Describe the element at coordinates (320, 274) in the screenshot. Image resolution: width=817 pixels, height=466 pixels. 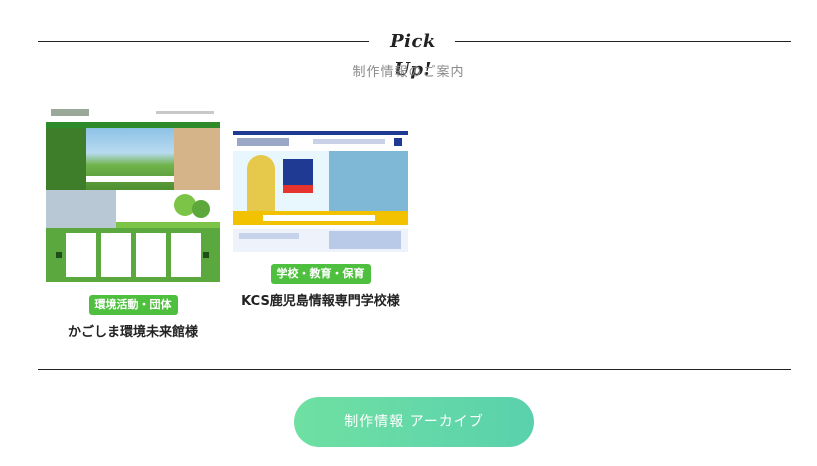
I see `category-badge: 学校・教育・保育` at that location.